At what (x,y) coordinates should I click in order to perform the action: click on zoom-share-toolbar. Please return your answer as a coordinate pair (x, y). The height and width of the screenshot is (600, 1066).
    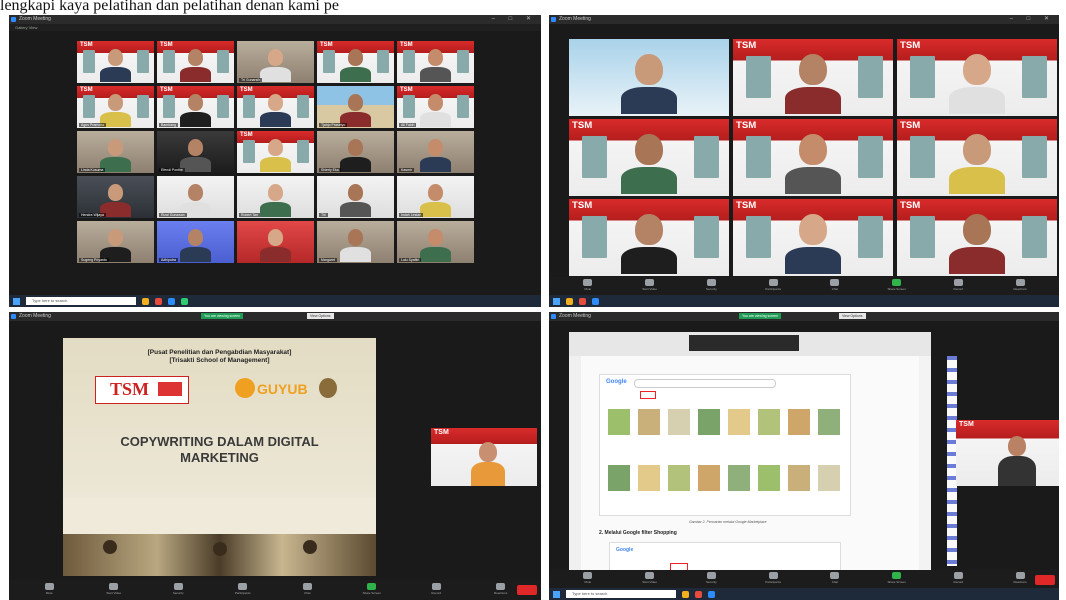
    Looking at the image, I should click on (744, 343).